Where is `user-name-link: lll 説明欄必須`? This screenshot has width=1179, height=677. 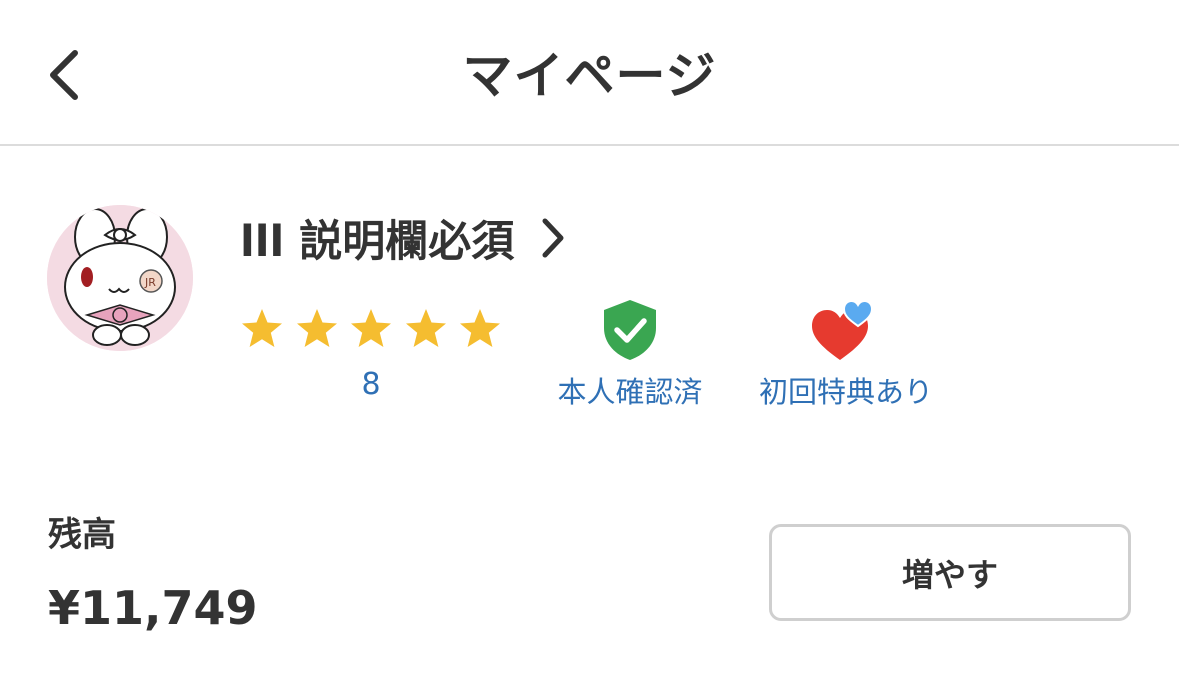 user-name-link: lll 説明欄必須 is located at coordinates (403, 238).